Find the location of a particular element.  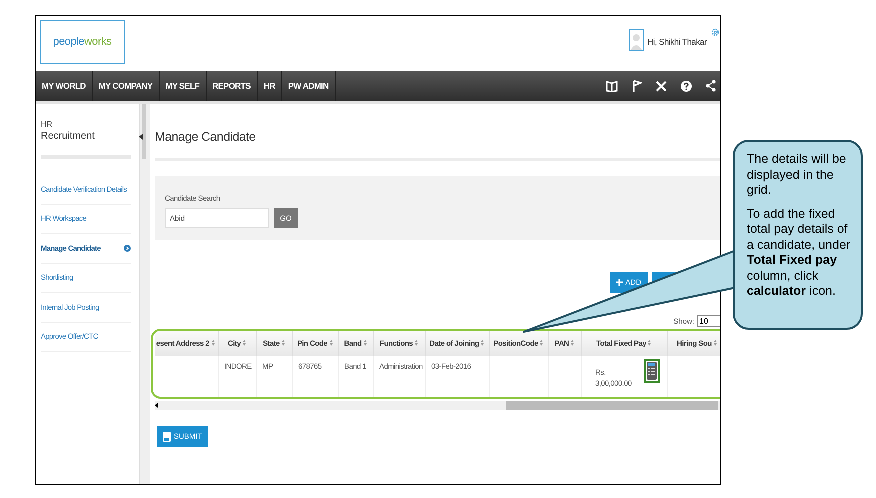

avatar-icon is located at coordinates (636, 40).